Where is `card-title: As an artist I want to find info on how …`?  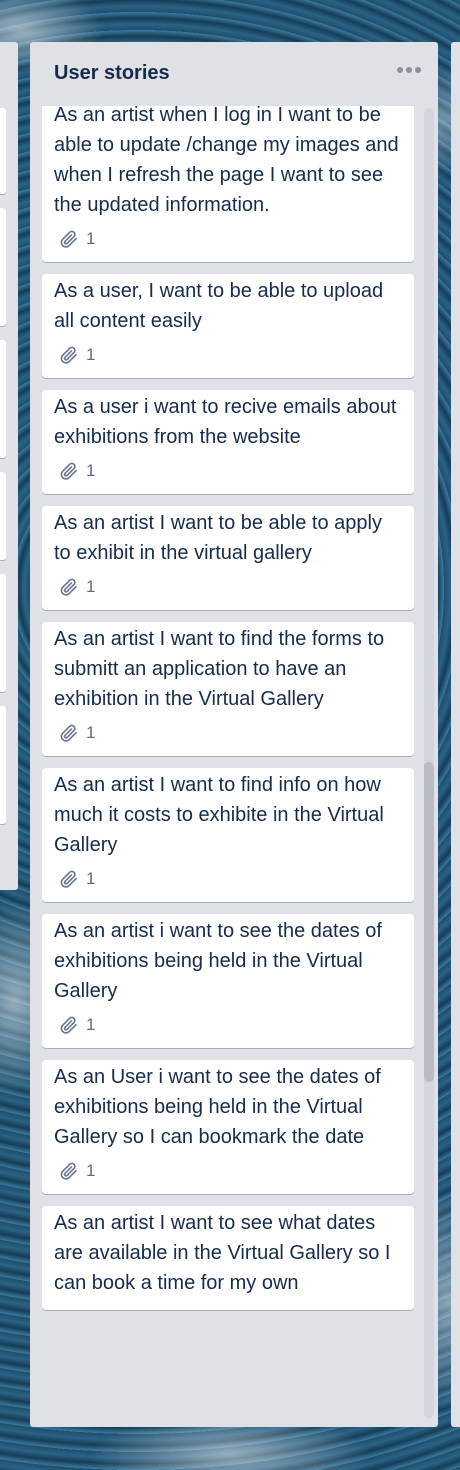 card-title: As an artist I want to find info on how … is located at coordinates (219, 815).